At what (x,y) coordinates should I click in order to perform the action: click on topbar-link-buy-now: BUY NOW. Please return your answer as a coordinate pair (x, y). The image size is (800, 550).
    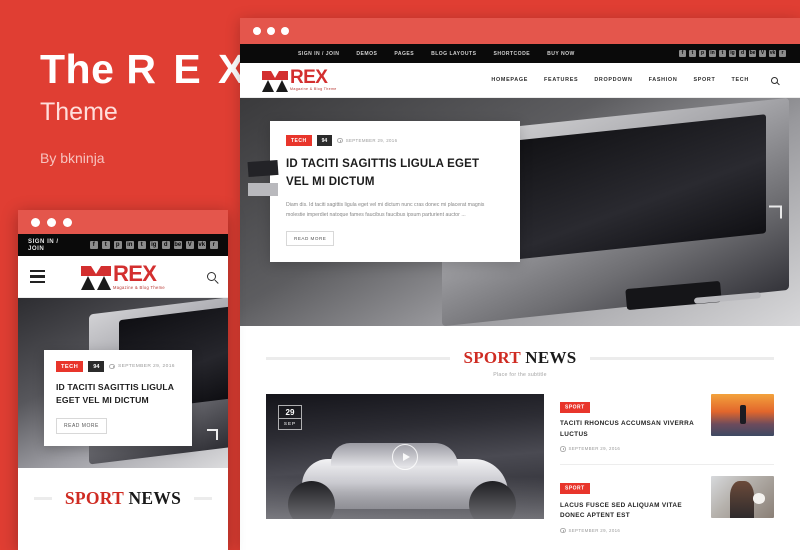
    Looking at the image, I should click on (561, 54).